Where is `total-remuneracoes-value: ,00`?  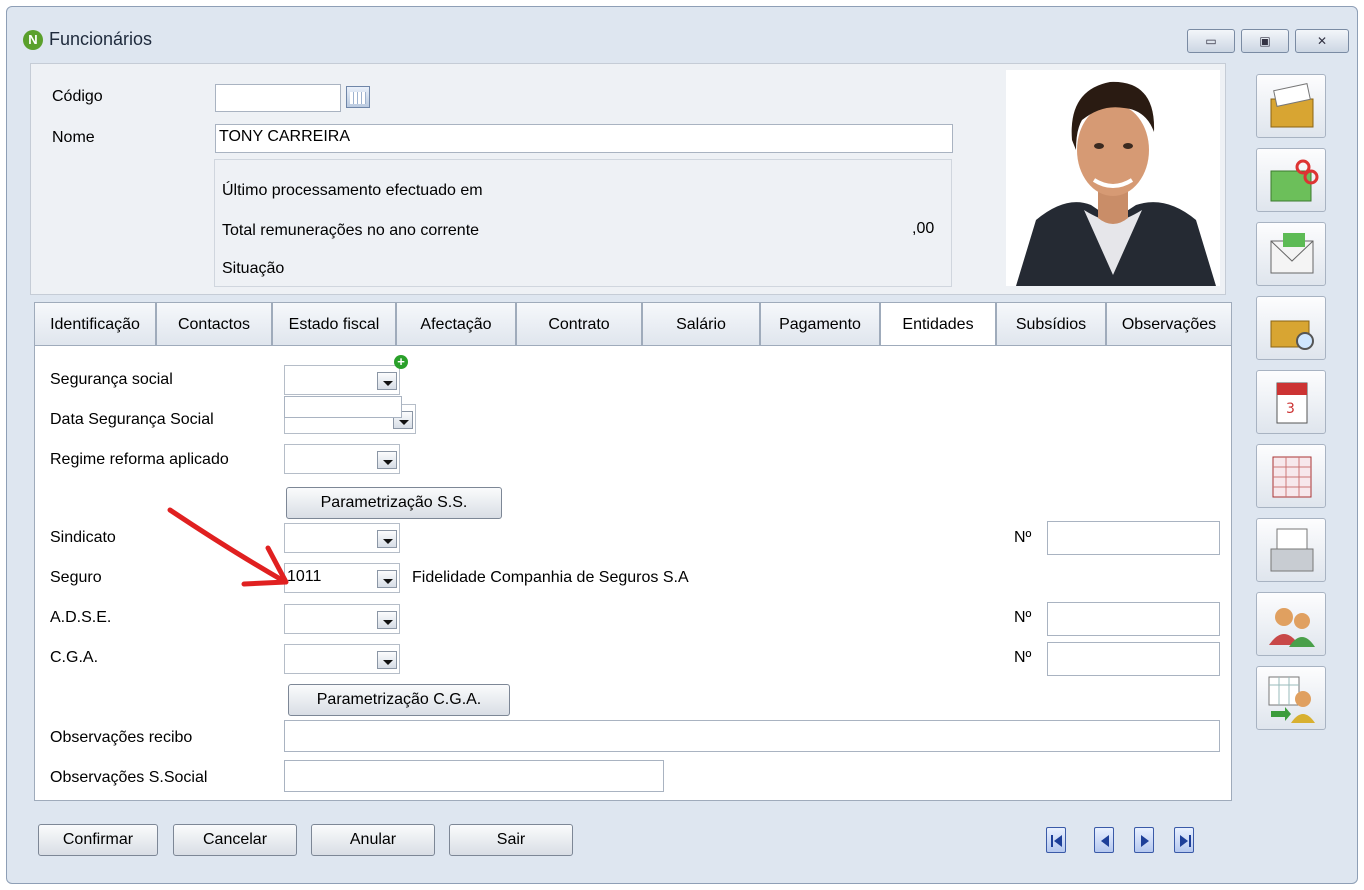 total-remuneracoes-value: ,00 is located at coordinates (923, 228).